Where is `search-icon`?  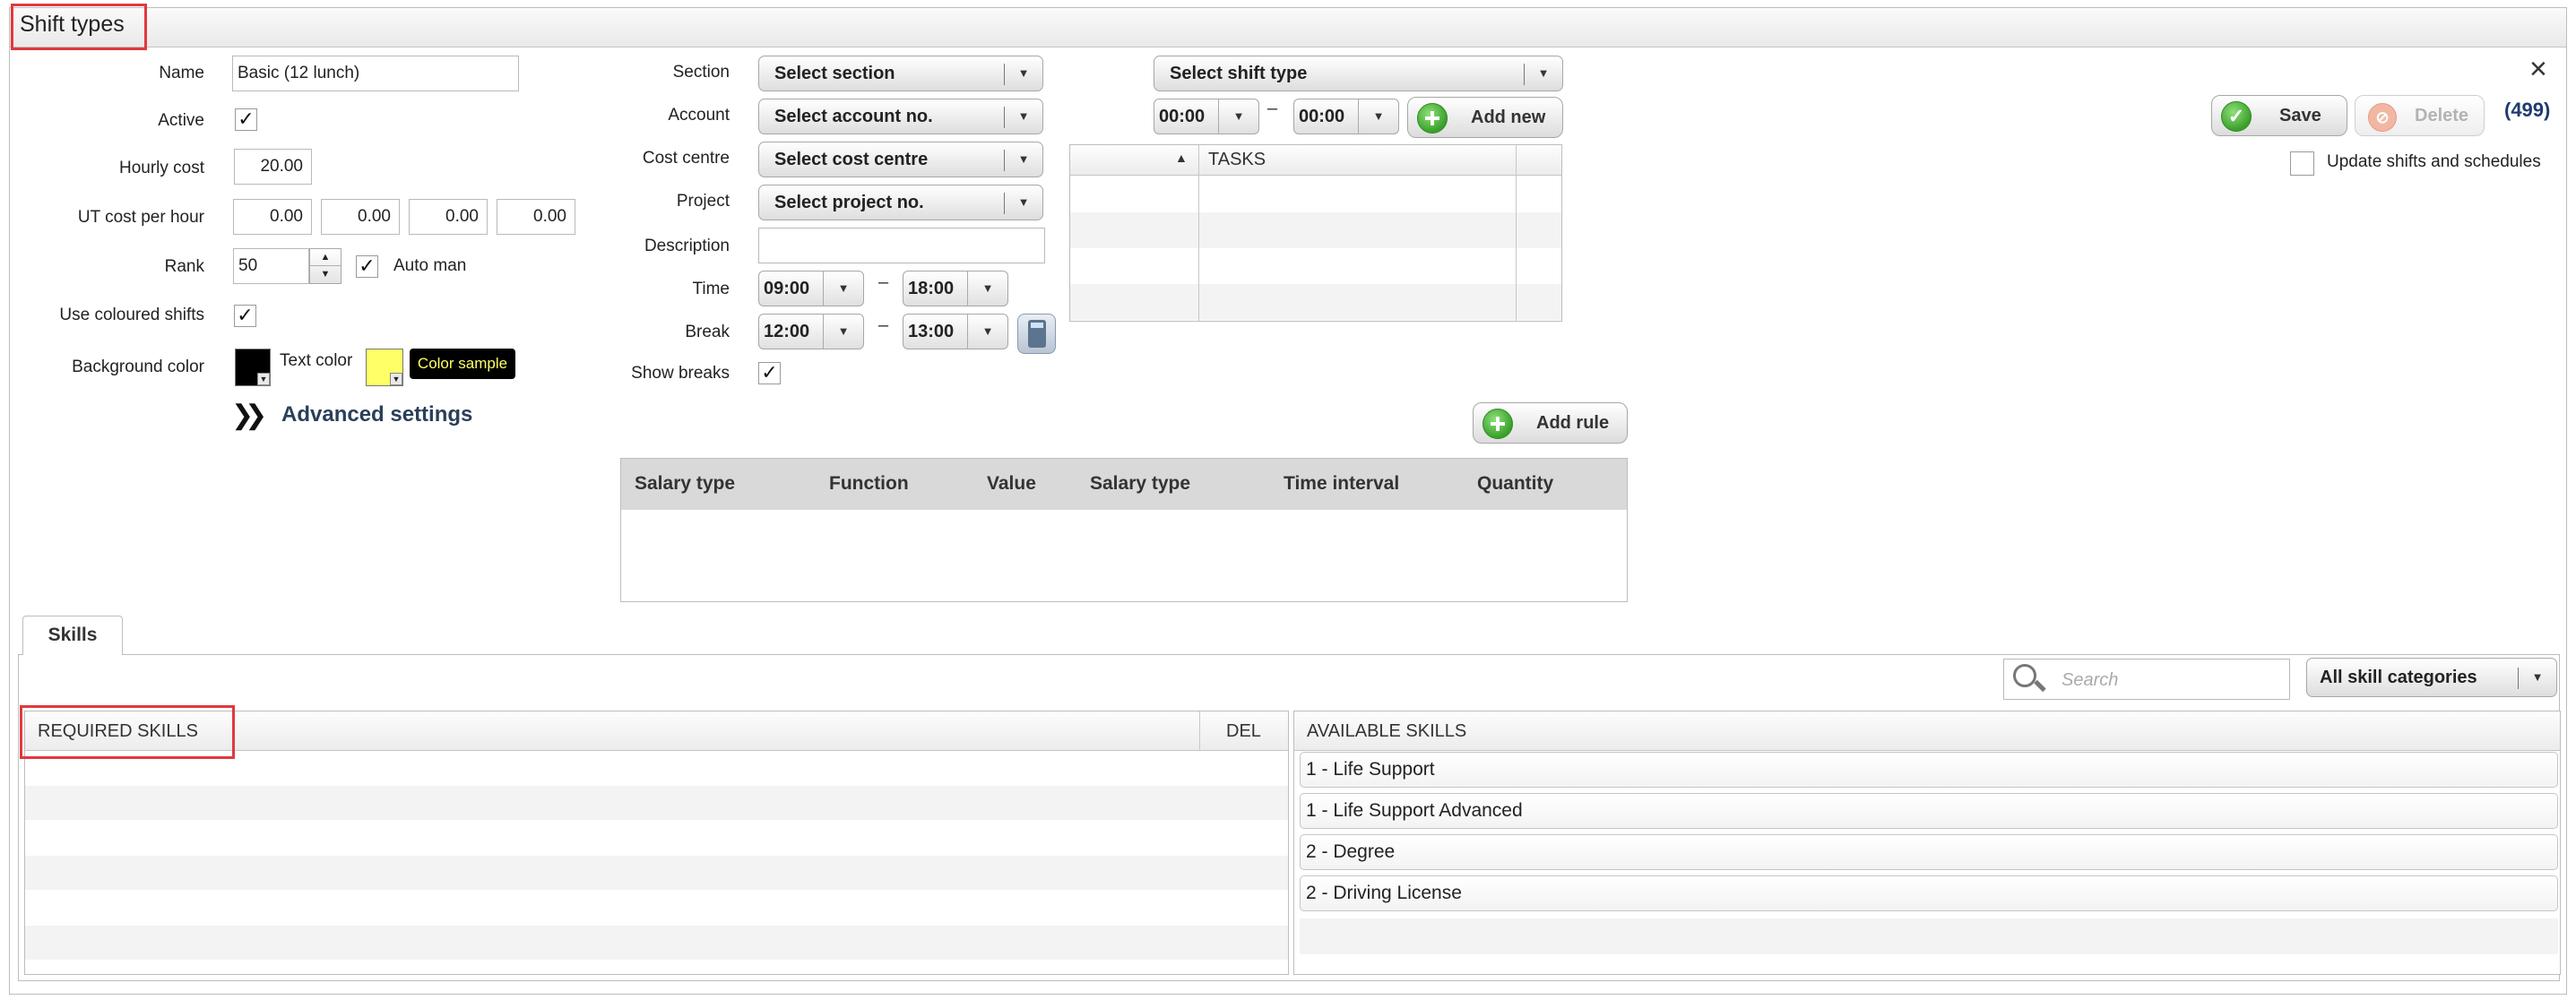 search-icon is located at coordinates (2024, 676).